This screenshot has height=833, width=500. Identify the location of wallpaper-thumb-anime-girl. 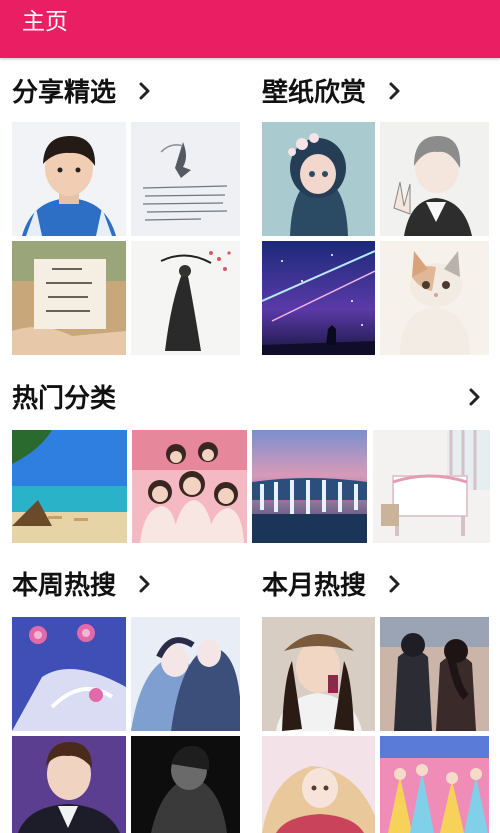
(318, 179).